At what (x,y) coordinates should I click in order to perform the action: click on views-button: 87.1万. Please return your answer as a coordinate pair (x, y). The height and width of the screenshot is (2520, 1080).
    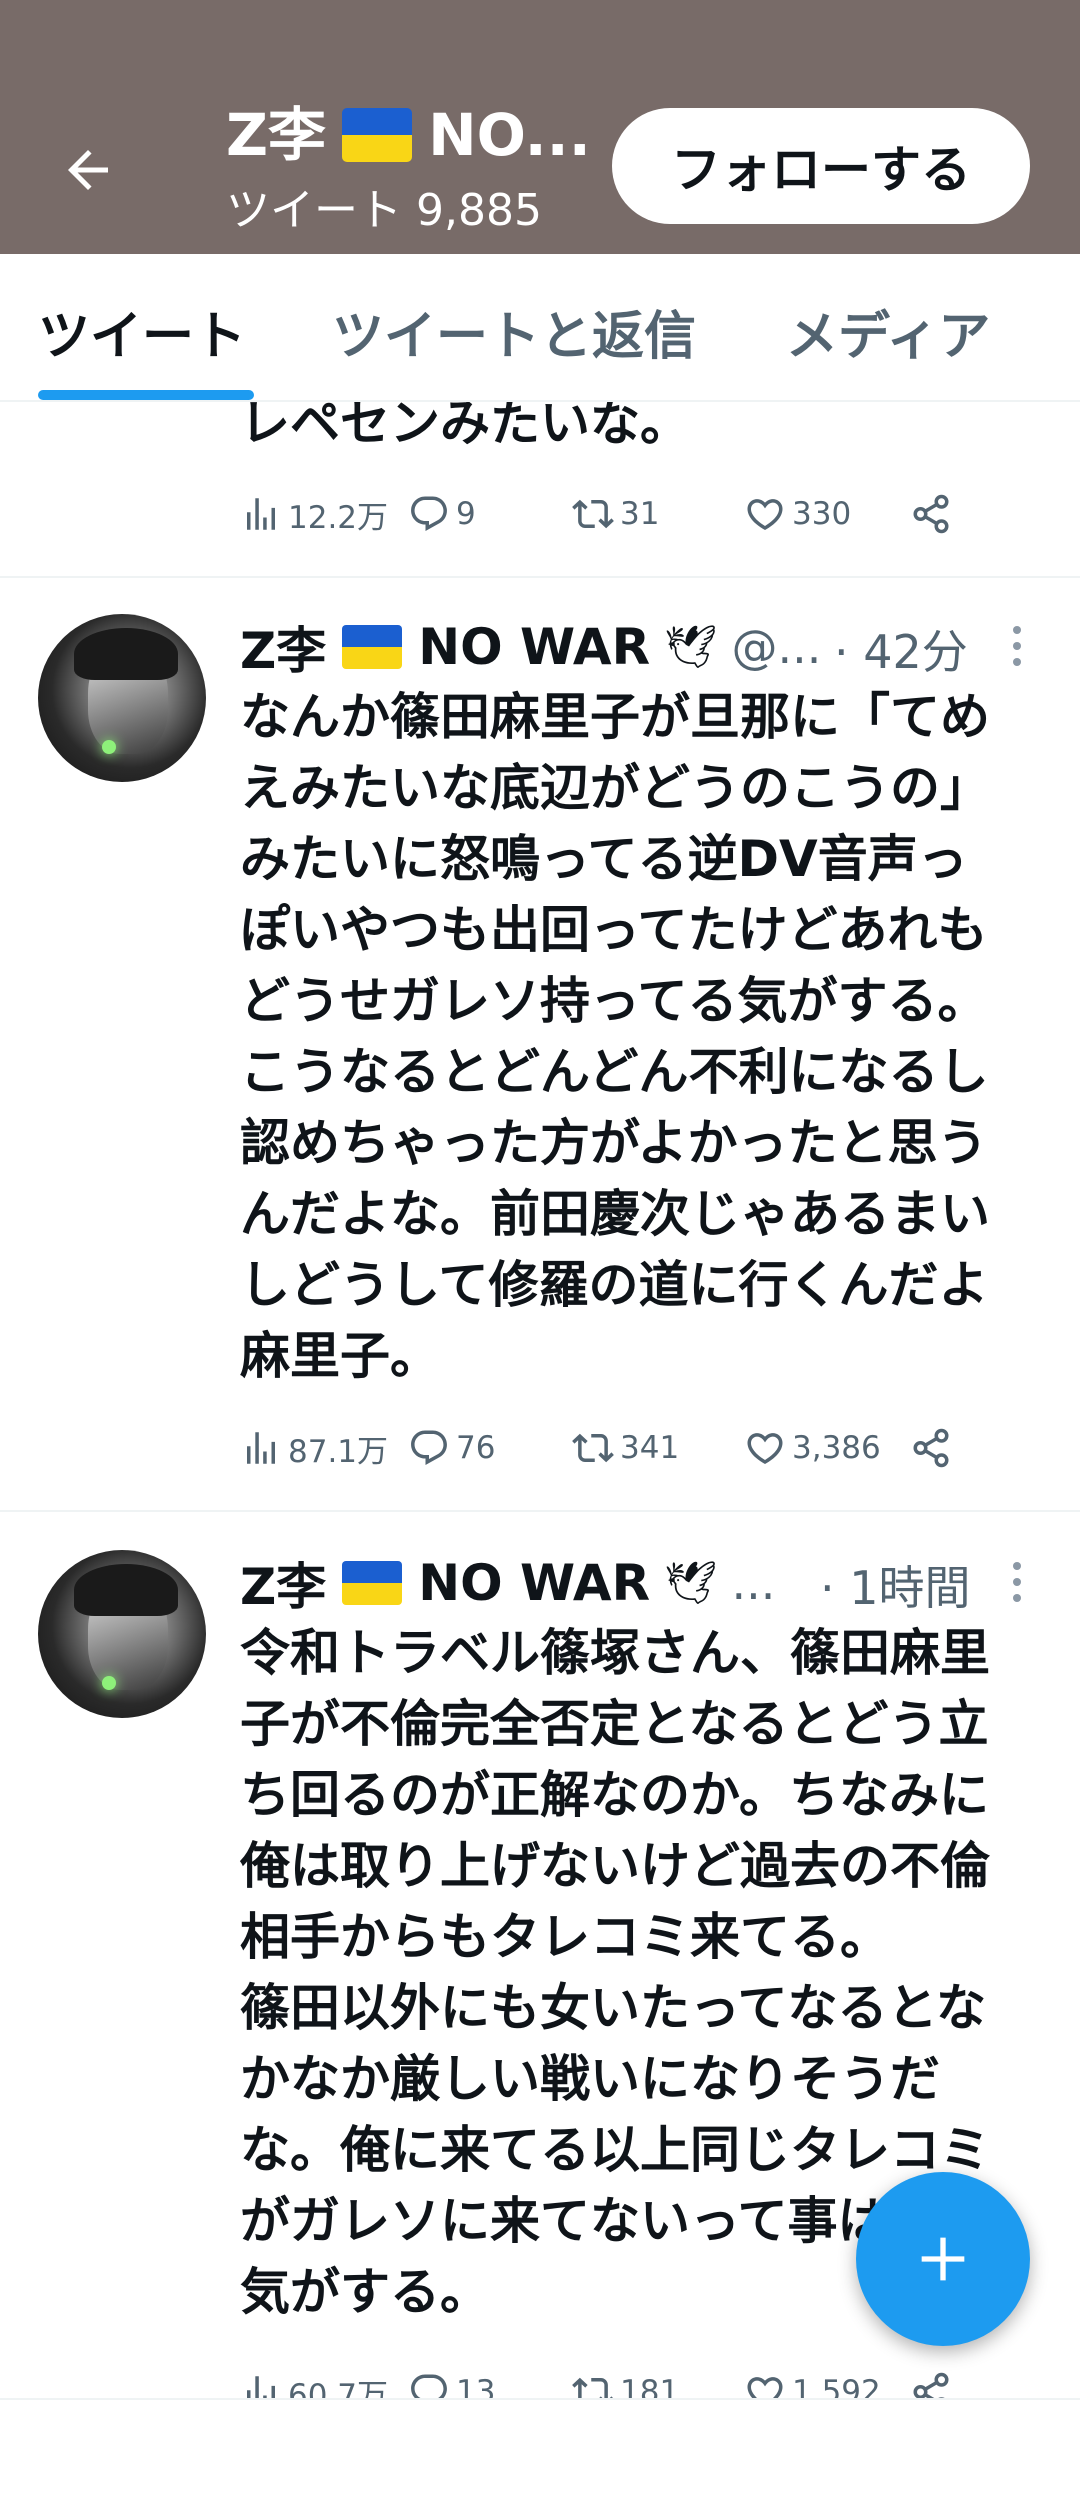
    Looking at the image, I should click on (314, 1448).